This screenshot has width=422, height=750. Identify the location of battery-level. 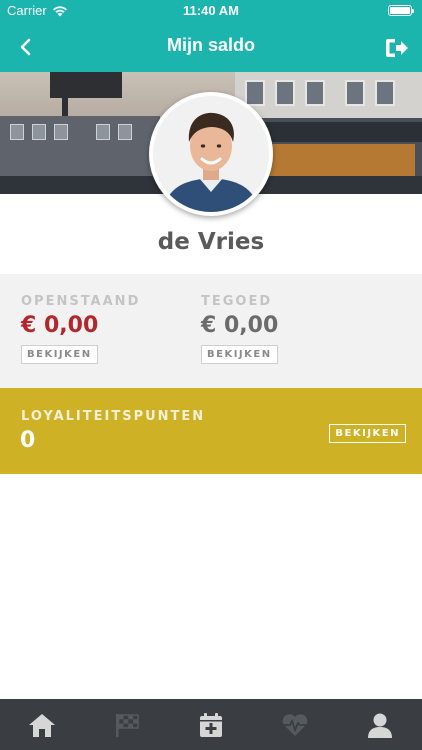
(400, 10).